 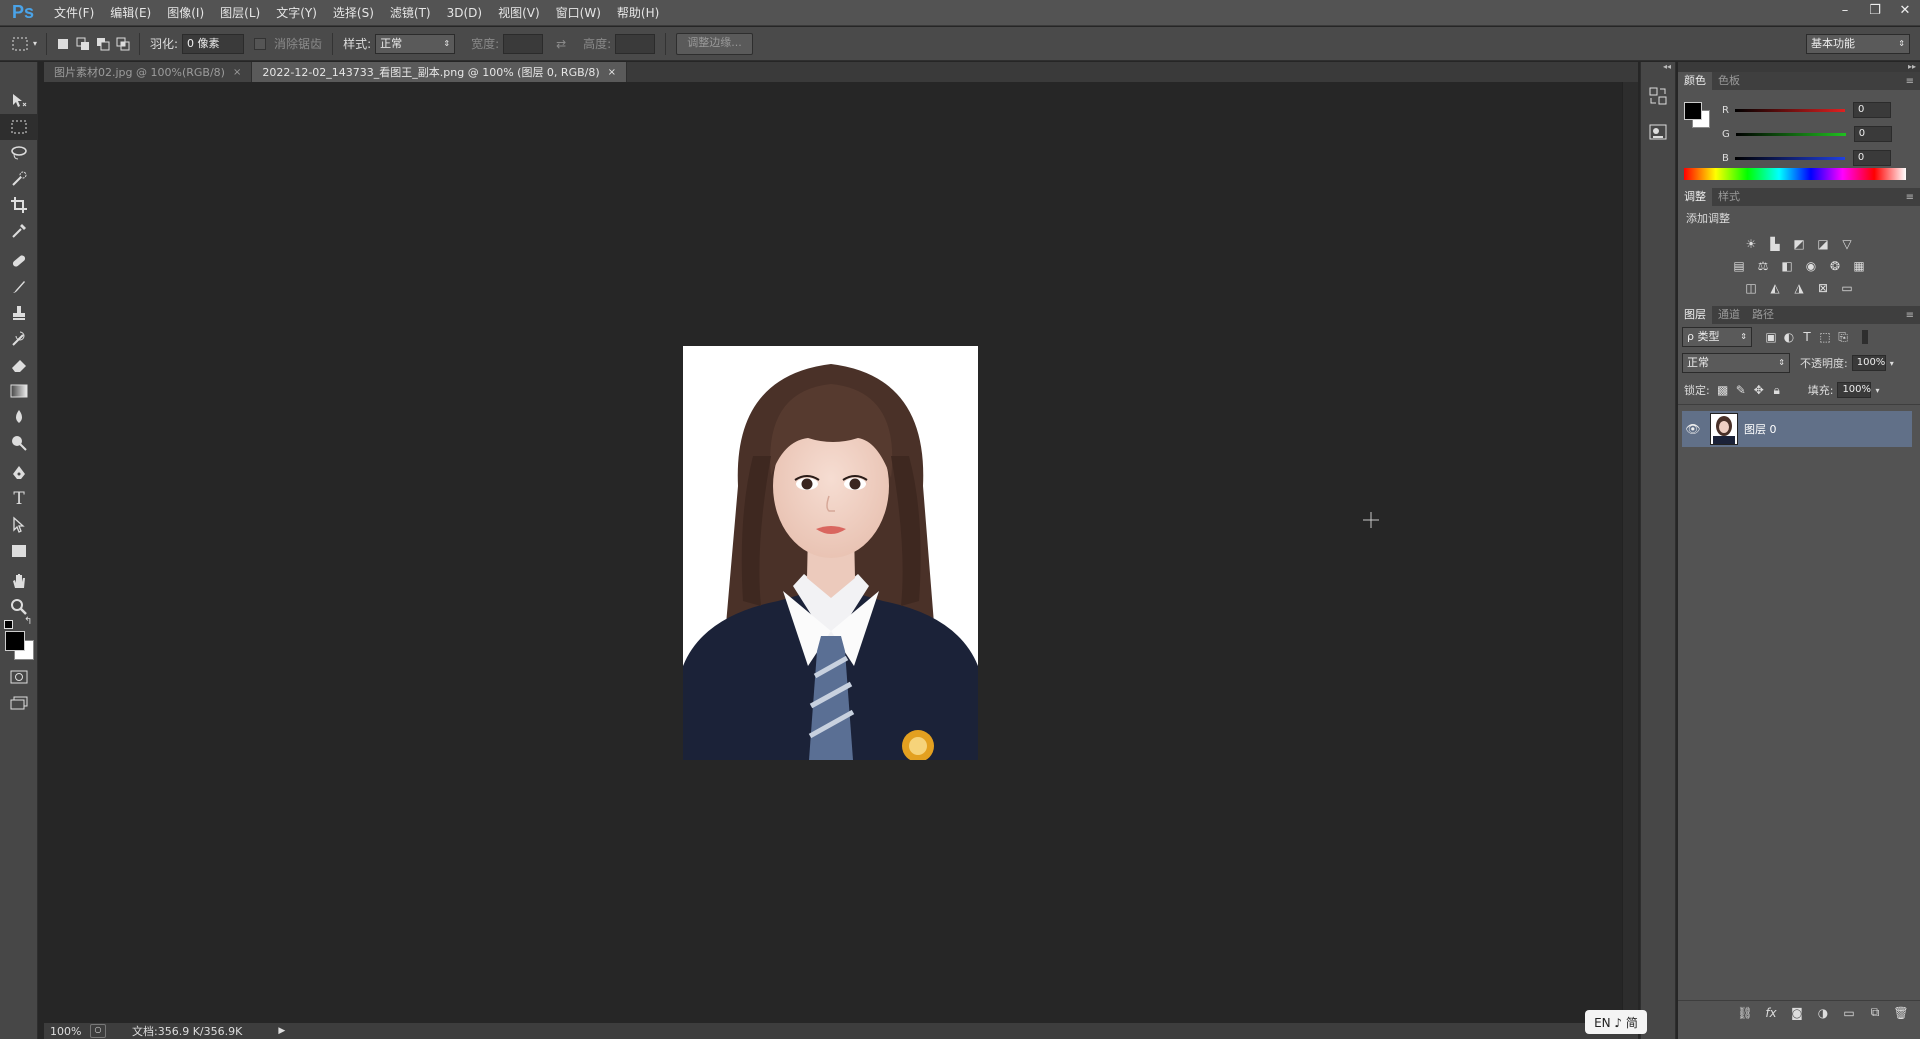 What do you see at coordinates (410, 13) in the screenshot?
I see `menu-filter: 滤镜(T)` at bounding box center [410, 13].